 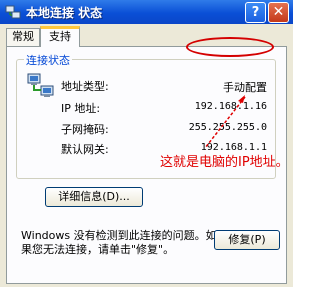 I want to click on network-computers-icon, so click(x=40, y=85).